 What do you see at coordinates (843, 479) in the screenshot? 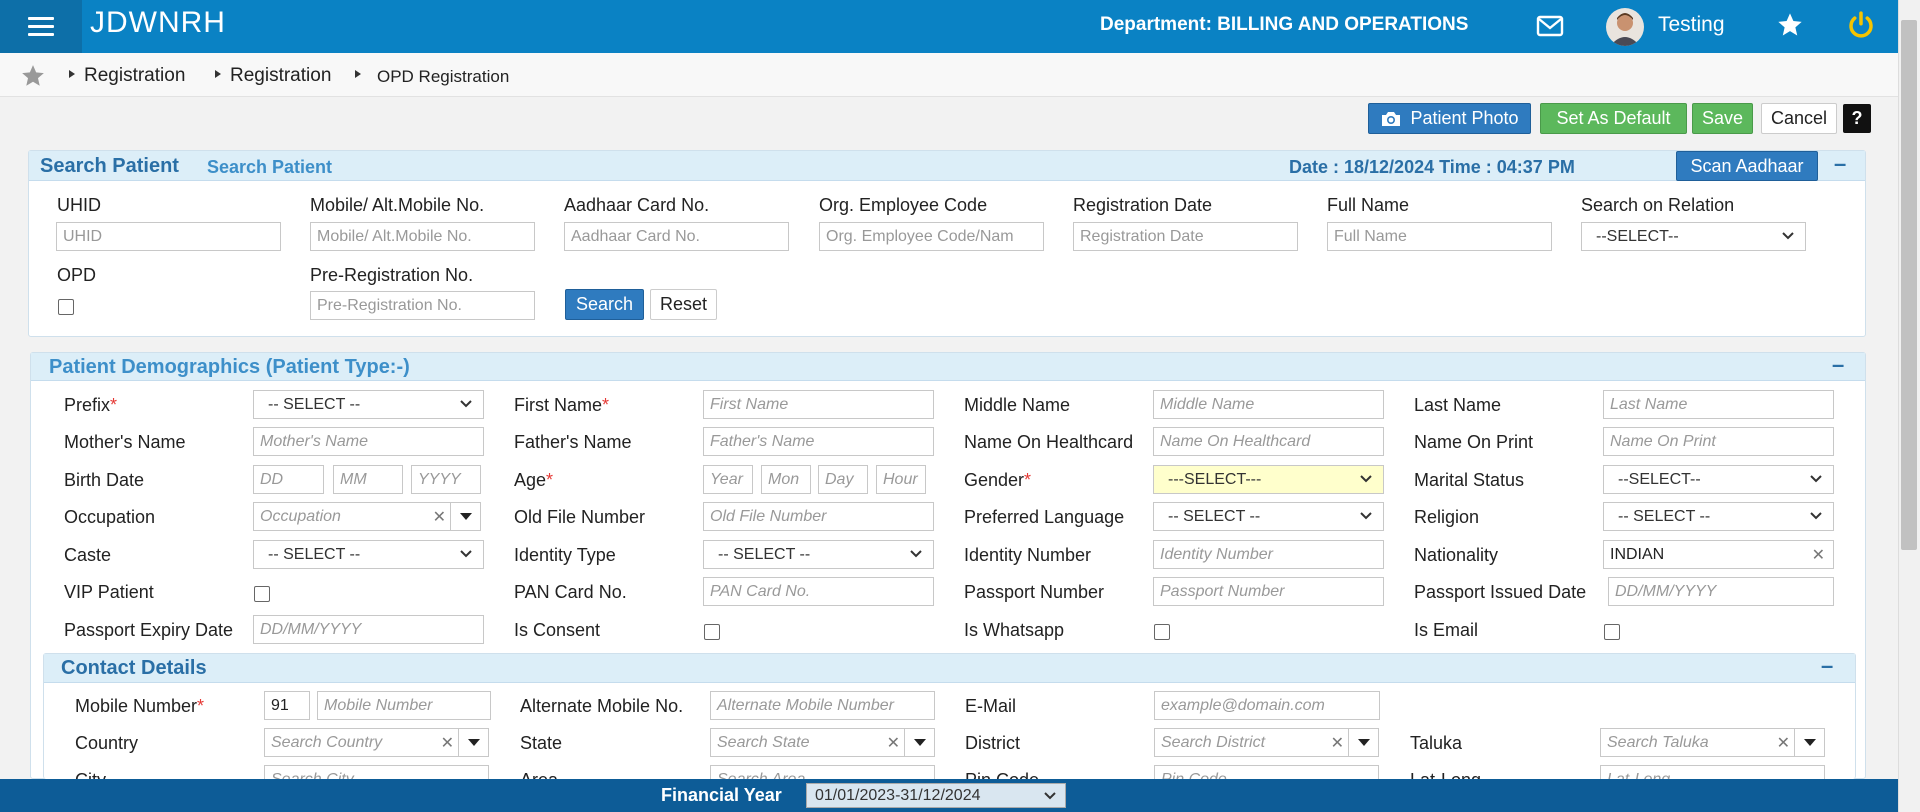
I see `age-day-input: Day` at bounding box center [843, 479].